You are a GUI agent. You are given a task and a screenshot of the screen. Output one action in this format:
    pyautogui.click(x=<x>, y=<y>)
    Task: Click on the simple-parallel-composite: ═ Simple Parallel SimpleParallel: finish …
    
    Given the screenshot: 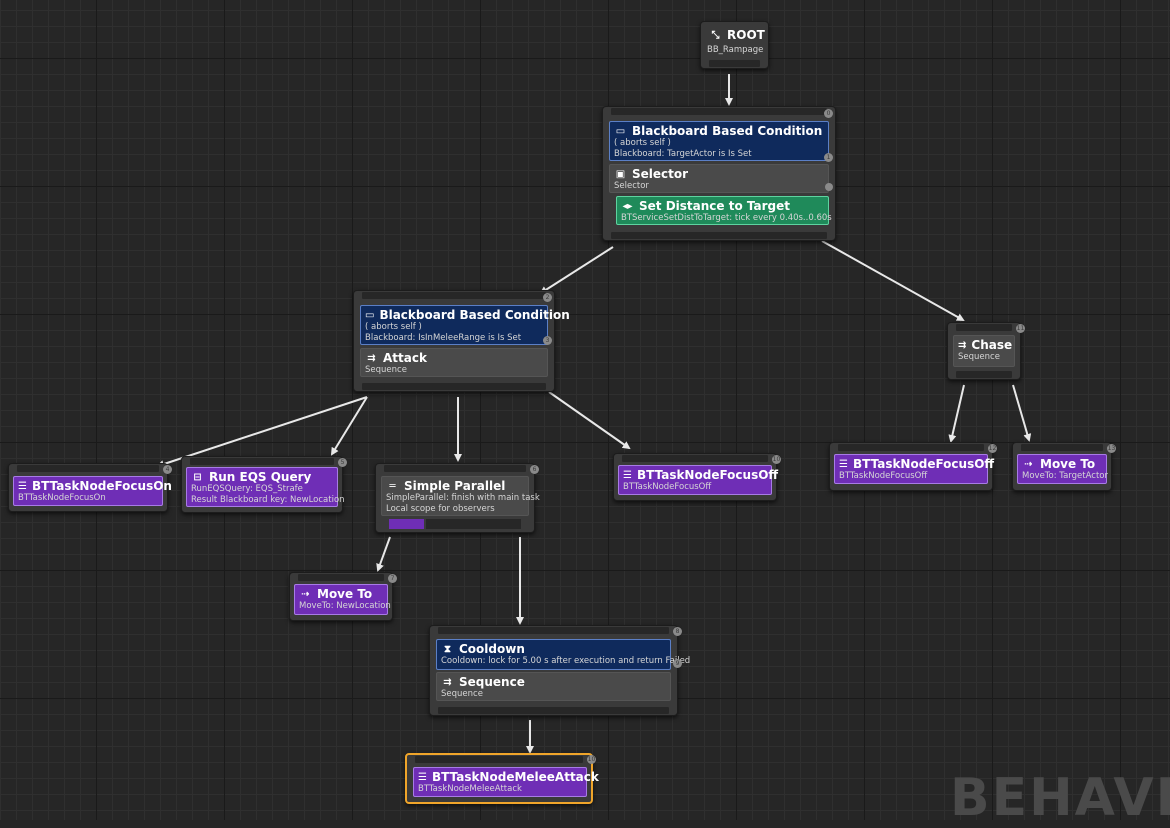 What is the action you would take?
    pyautogui.click(x=460, y=496)
    